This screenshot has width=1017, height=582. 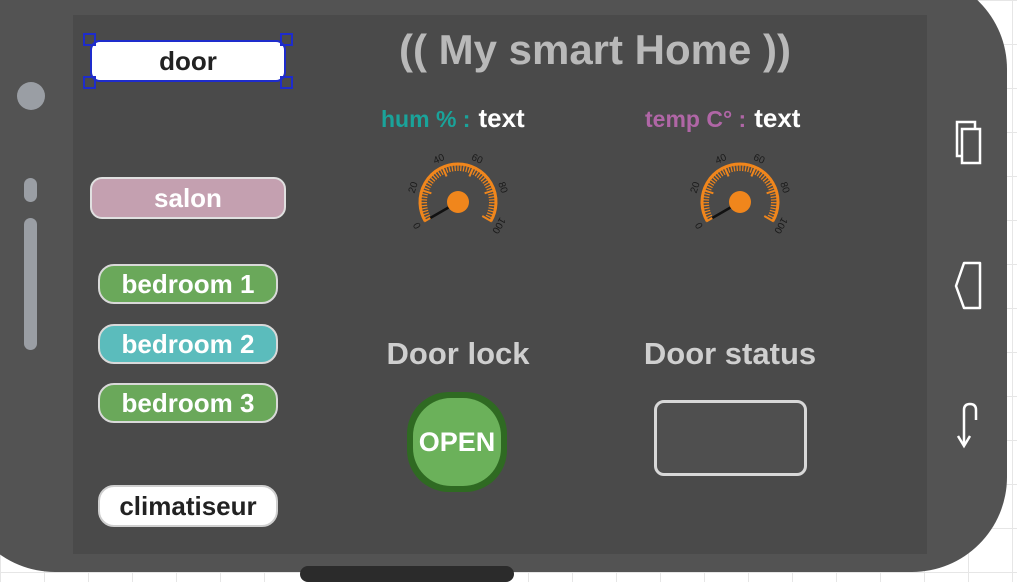 What do you see at coordinates (188, 506) in the screenshot?
I see `climatiseur-button: climatiseur` at bounding box center [188, 506].